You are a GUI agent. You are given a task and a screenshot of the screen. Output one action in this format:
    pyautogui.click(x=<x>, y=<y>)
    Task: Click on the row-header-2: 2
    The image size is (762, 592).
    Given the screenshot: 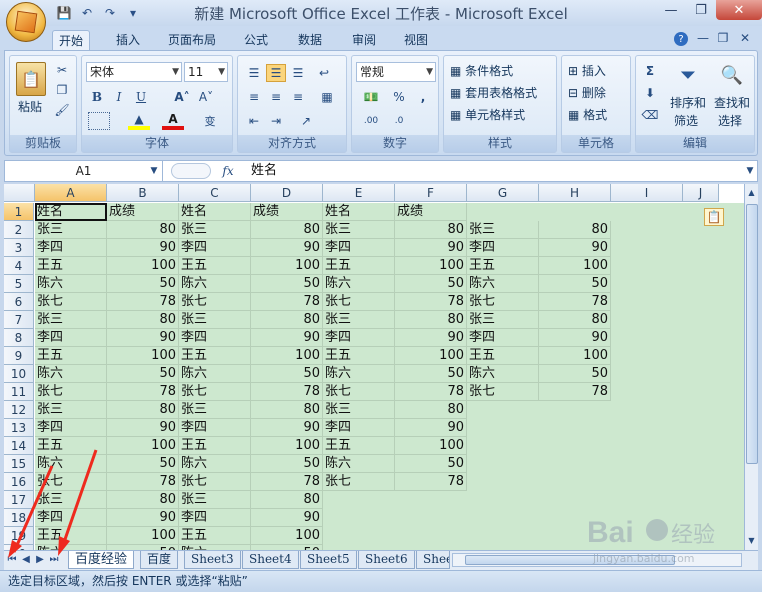 What is the action you would take?
    pyautogui.click(x=19, y=230)
    